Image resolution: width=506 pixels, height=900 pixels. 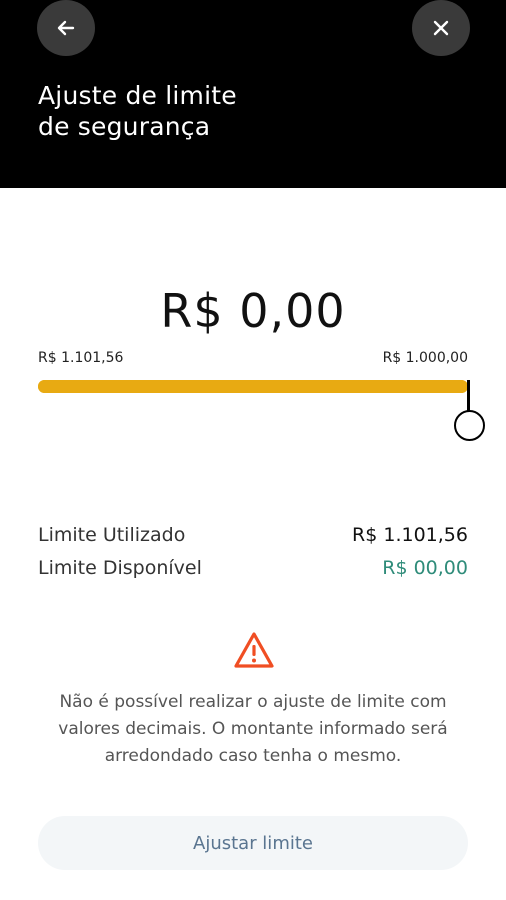 What do you see at coordinates (253, 568) in the screenshot?
I see `available-limit-row: Limite Disponível R$ 00,00` at bounding box center [253, 568].